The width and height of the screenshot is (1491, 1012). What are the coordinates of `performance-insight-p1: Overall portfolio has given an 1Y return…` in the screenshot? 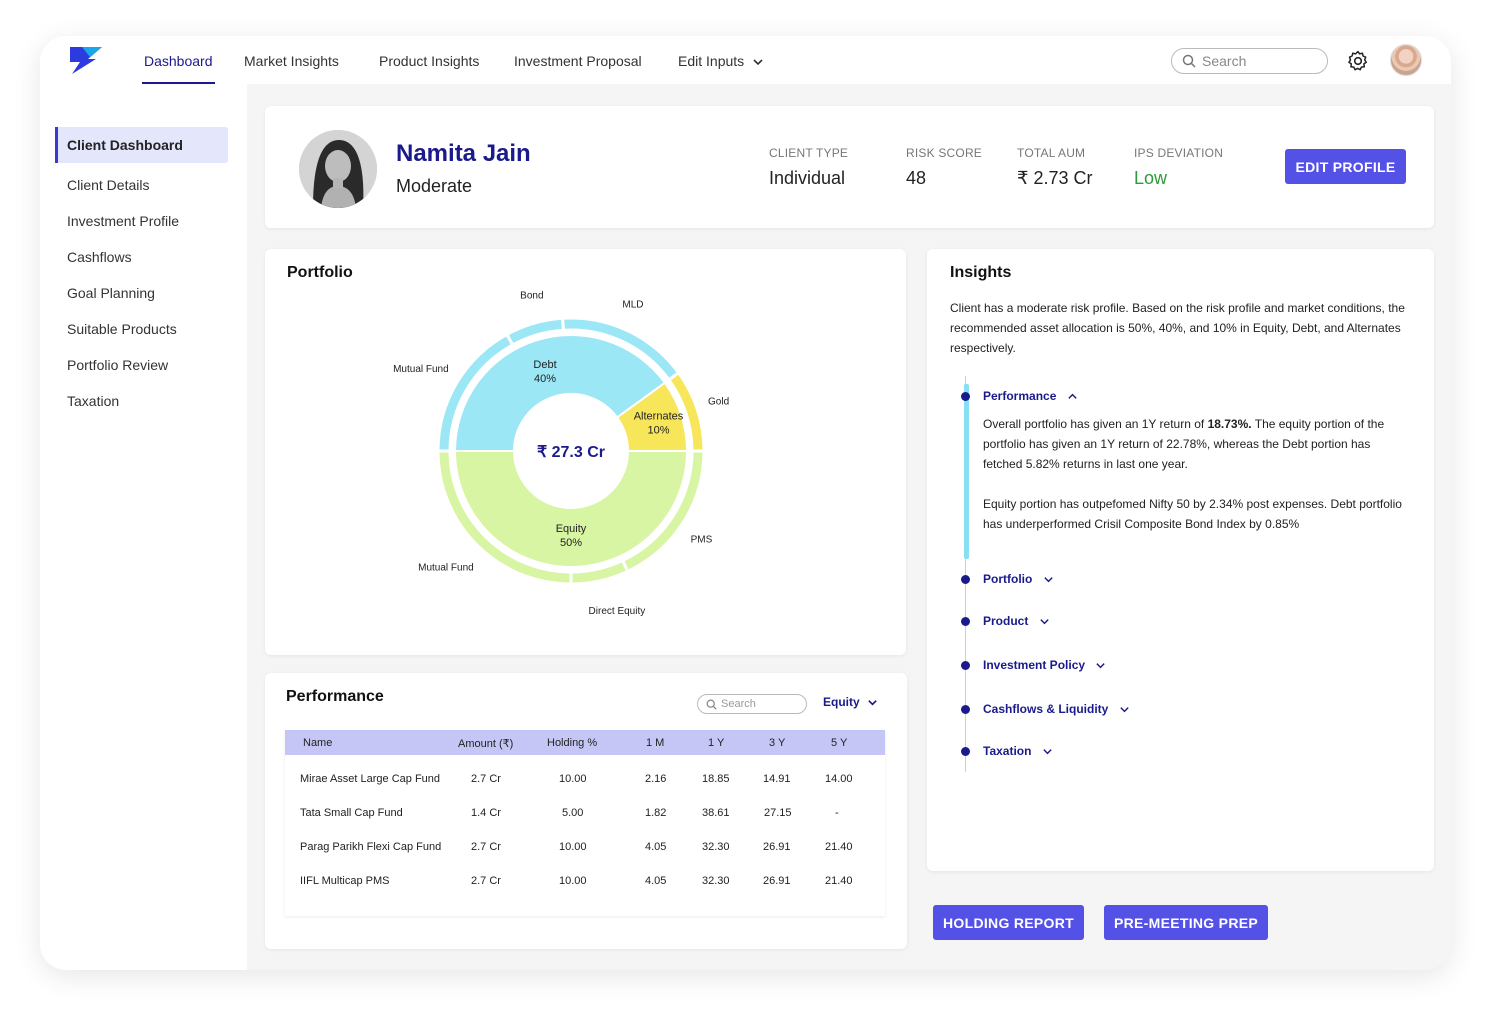 It's located at (1198, 444).